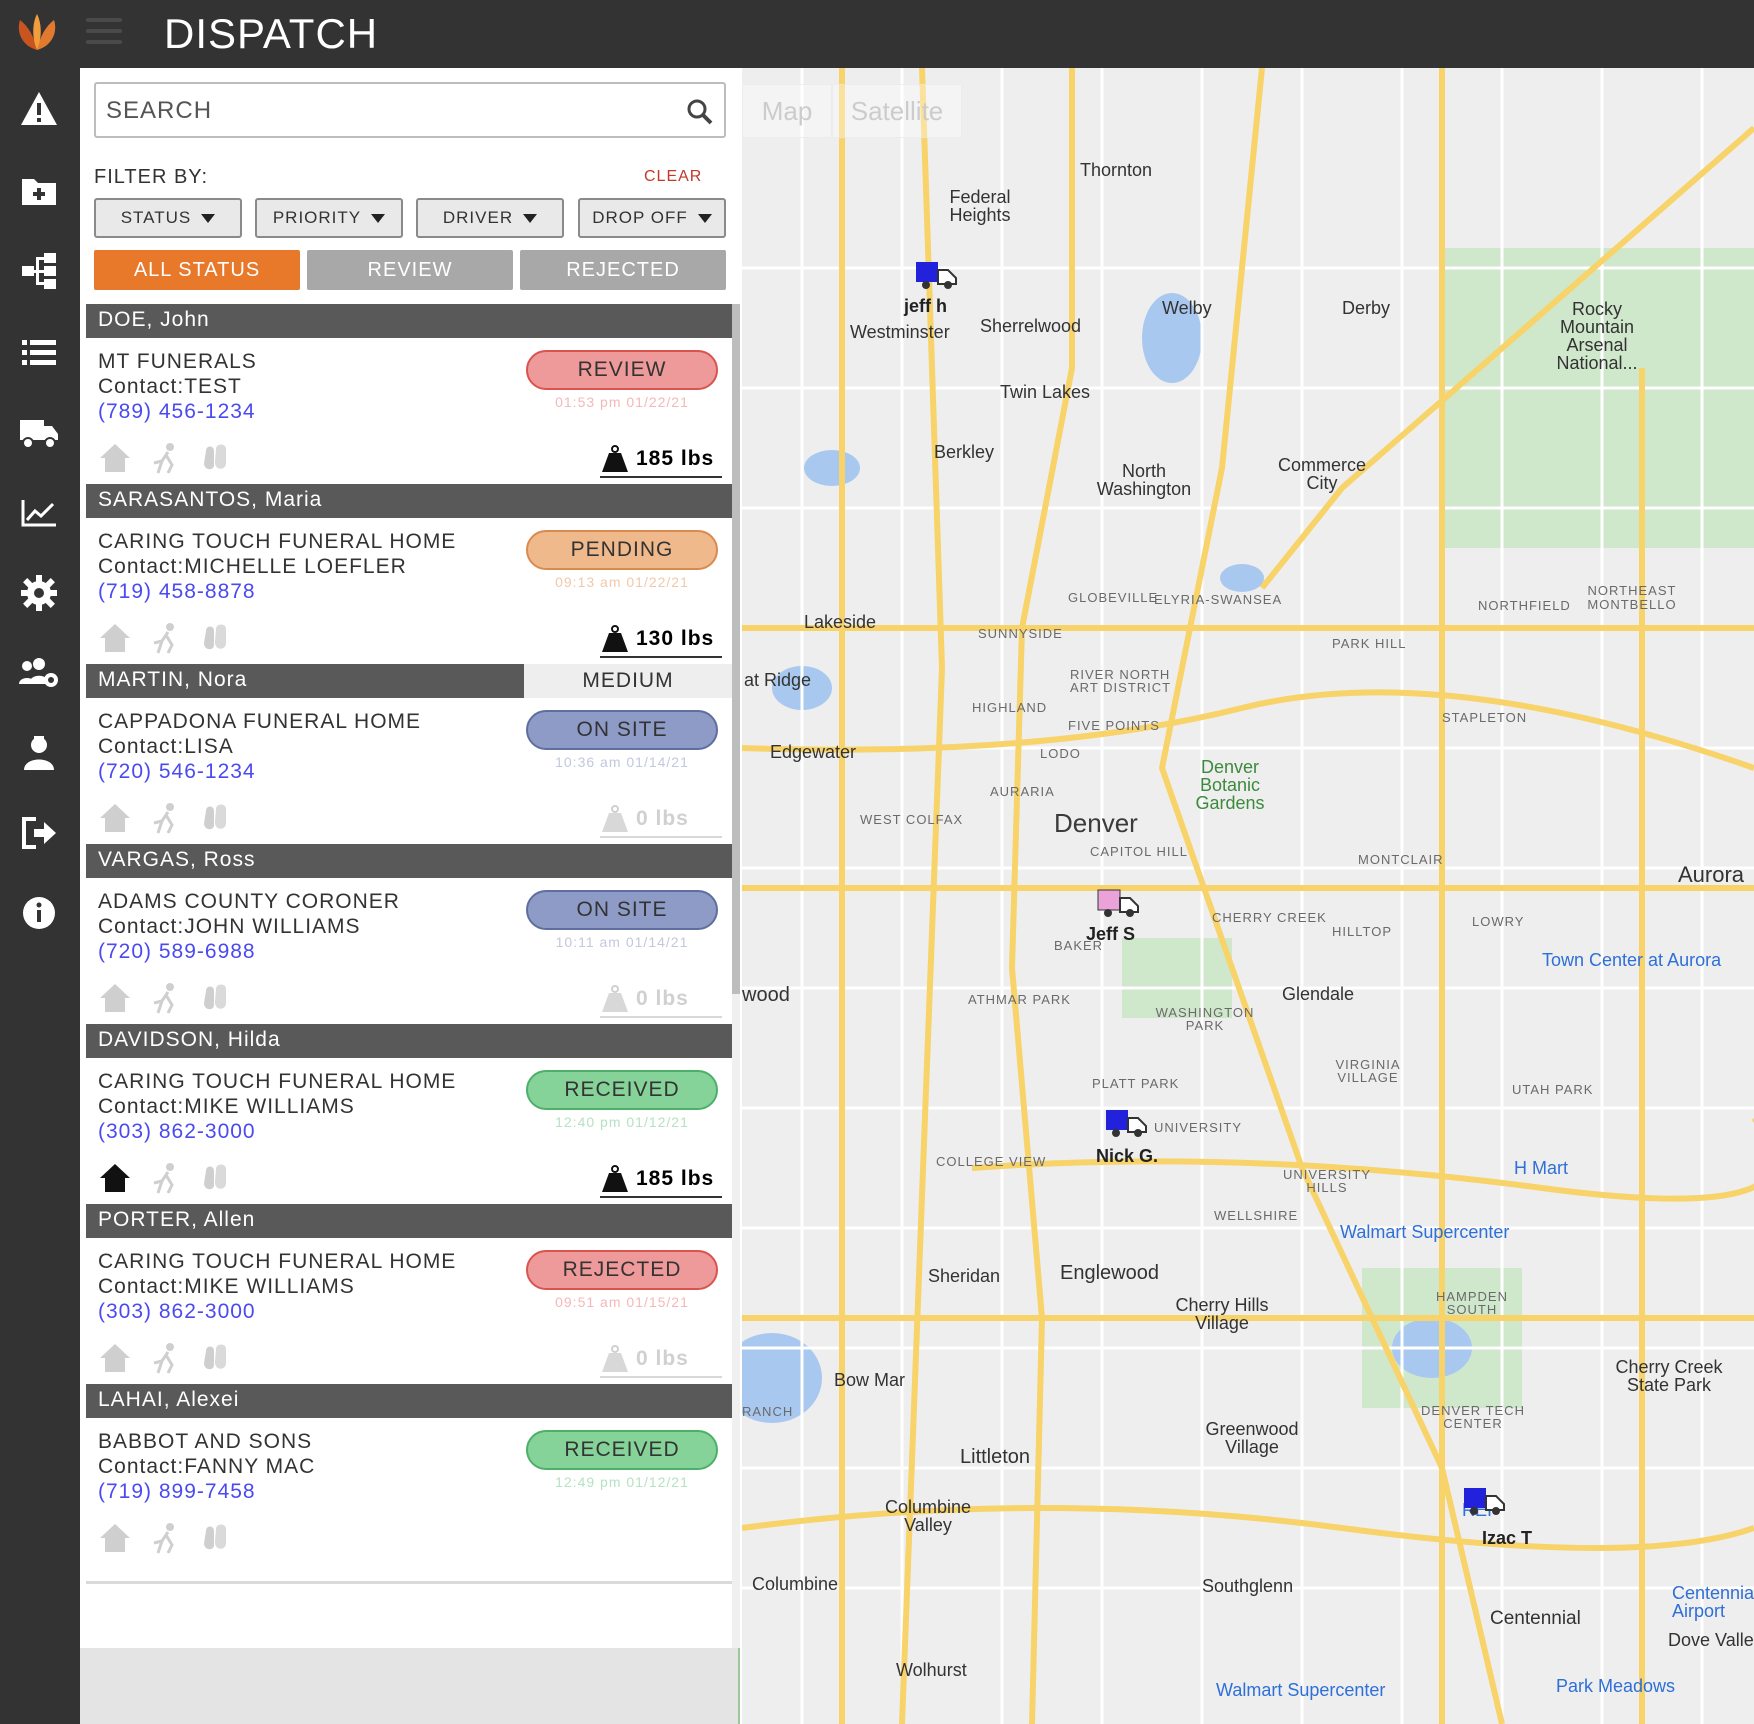  Describe the element at coordinates (39, 513) in the screenshot. I see `chart-line-icon` at that location.